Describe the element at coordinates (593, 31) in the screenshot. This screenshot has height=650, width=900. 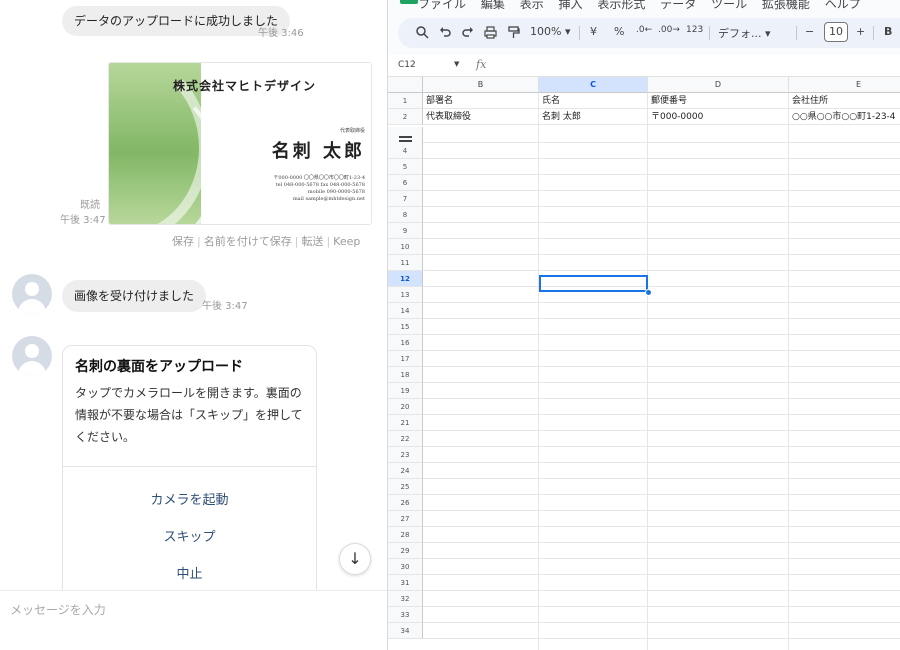
I see `currency-format-button: ¥` at that location.